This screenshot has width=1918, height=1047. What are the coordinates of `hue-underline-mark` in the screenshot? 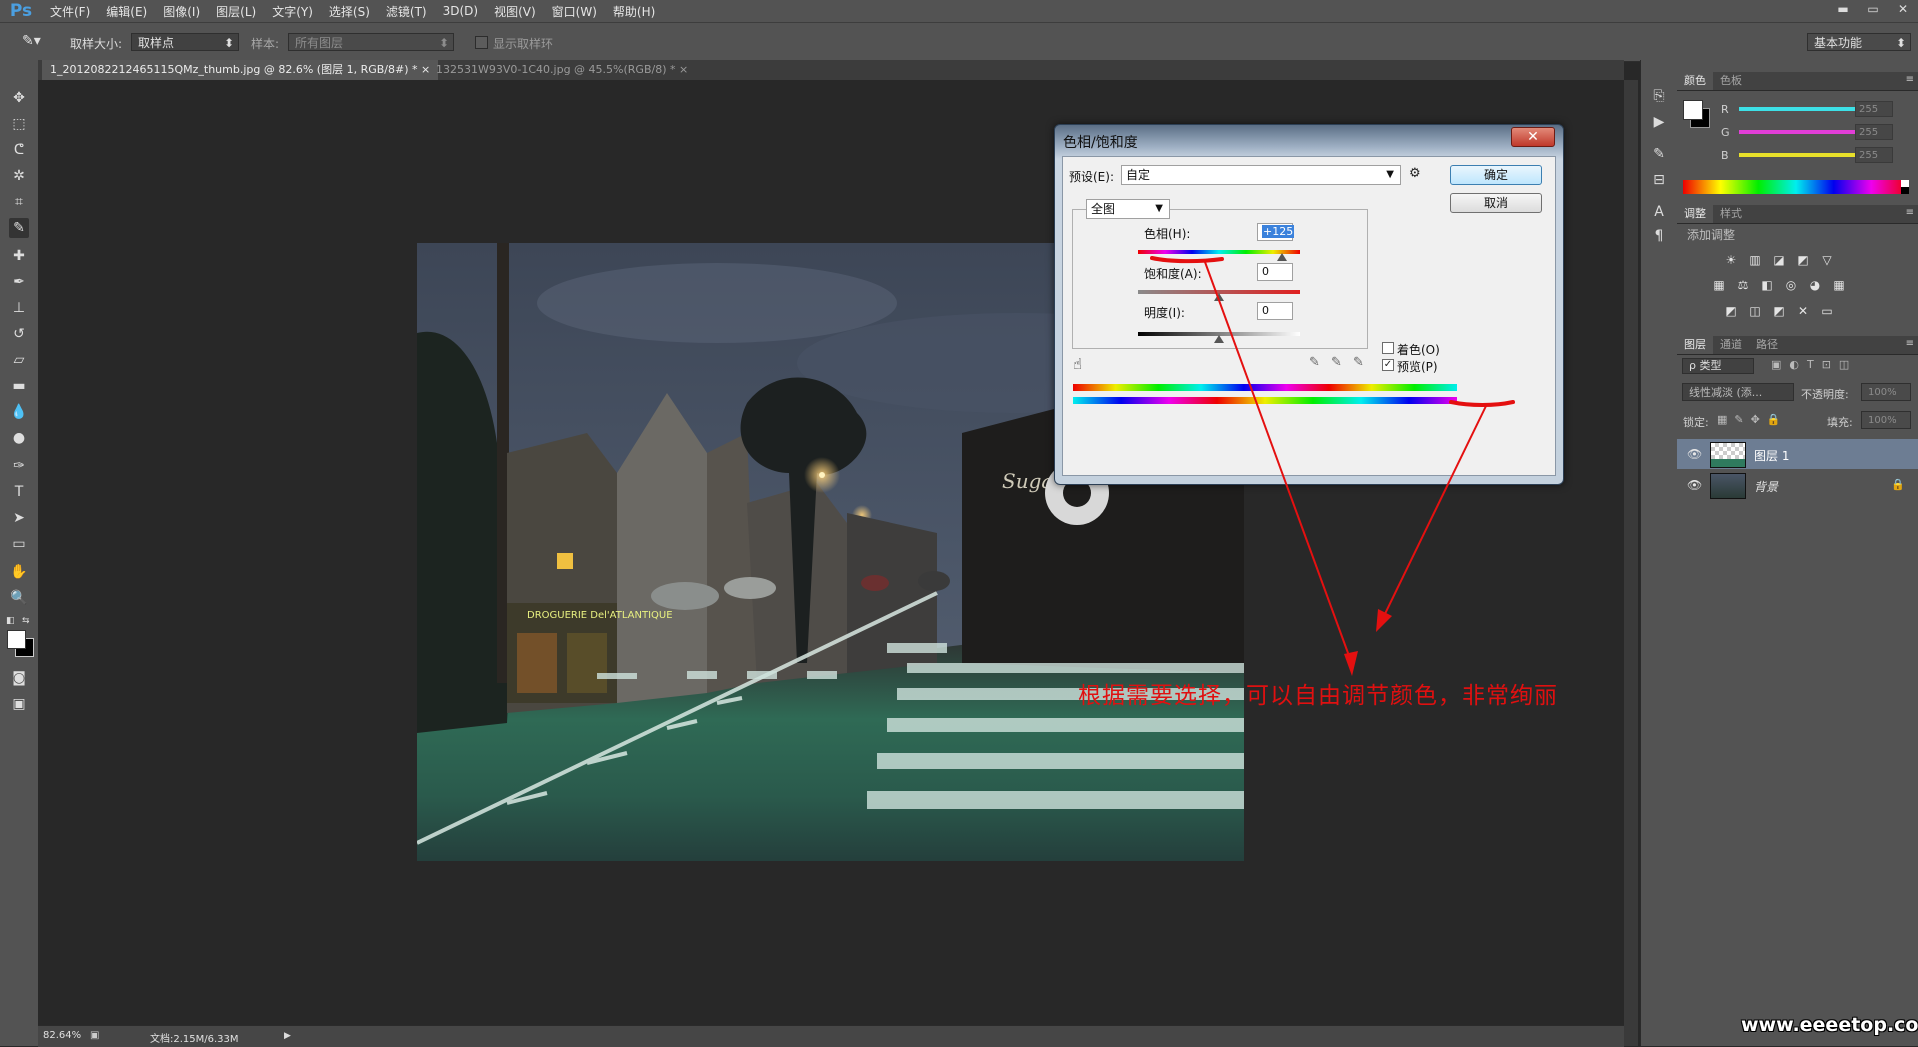 It's located at (1187, 260).